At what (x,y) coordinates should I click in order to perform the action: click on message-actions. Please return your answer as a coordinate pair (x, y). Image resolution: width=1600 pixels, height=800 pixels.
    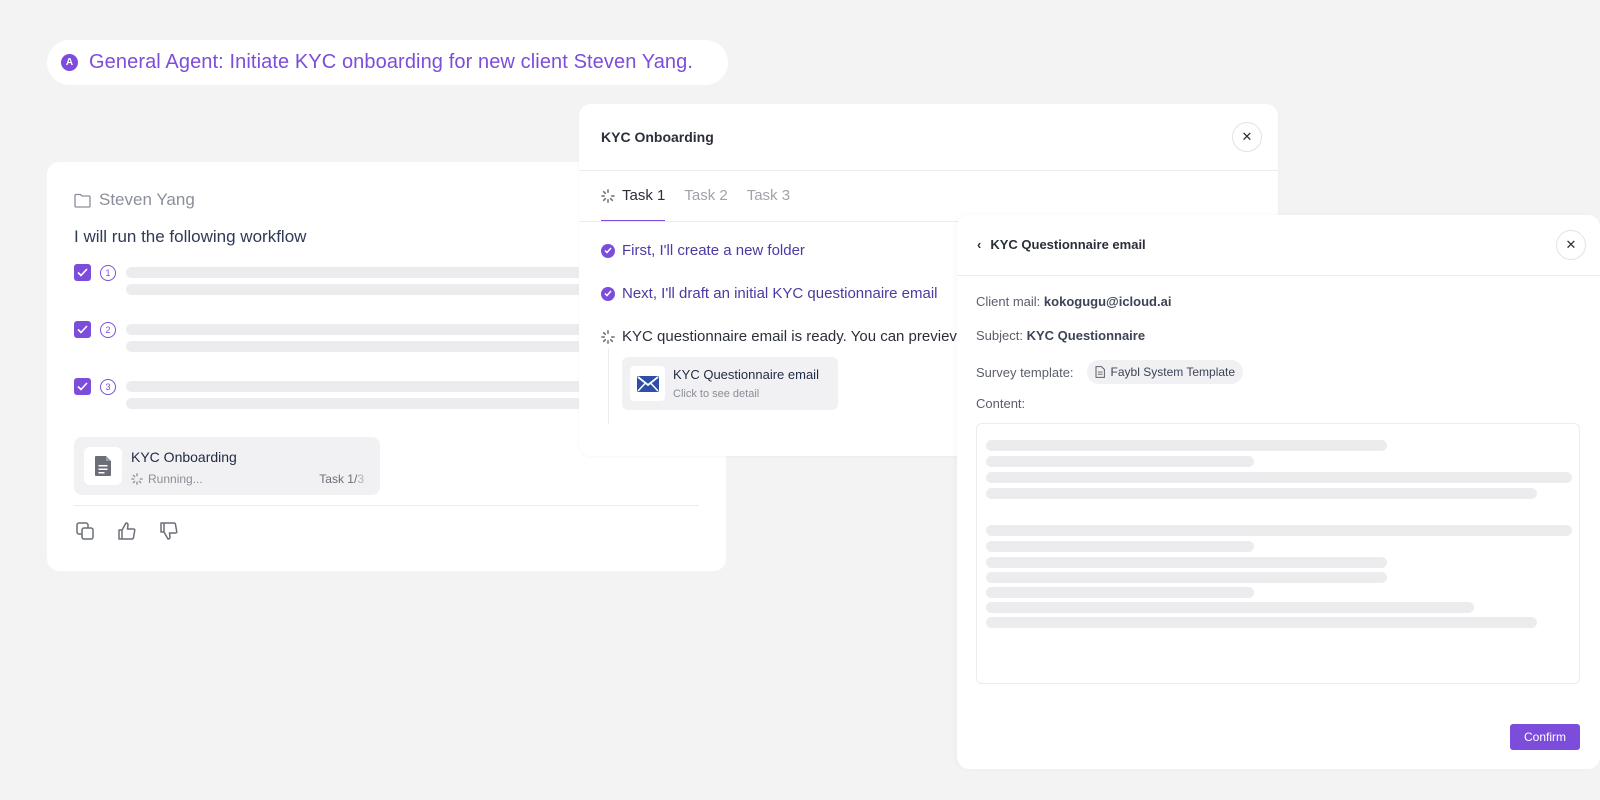
    Looking at the image, I should click on (127, 531).